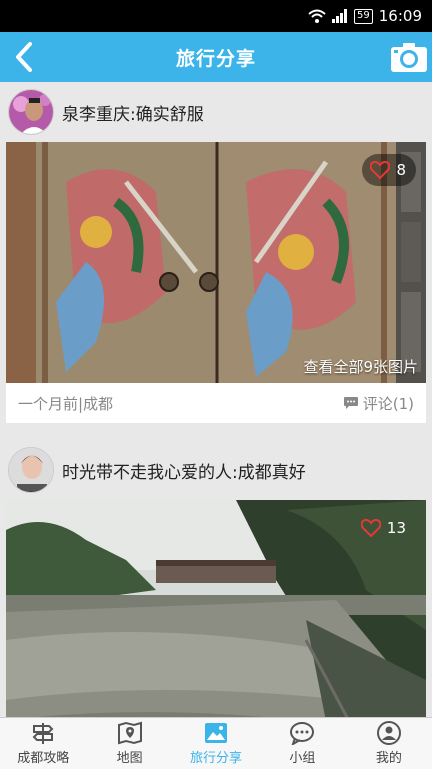  What do you see at coordinates (133, 112) in the screenshot?
I see `post-title: 泉李重庆:确实舒服` at bounding box center [133, 112].